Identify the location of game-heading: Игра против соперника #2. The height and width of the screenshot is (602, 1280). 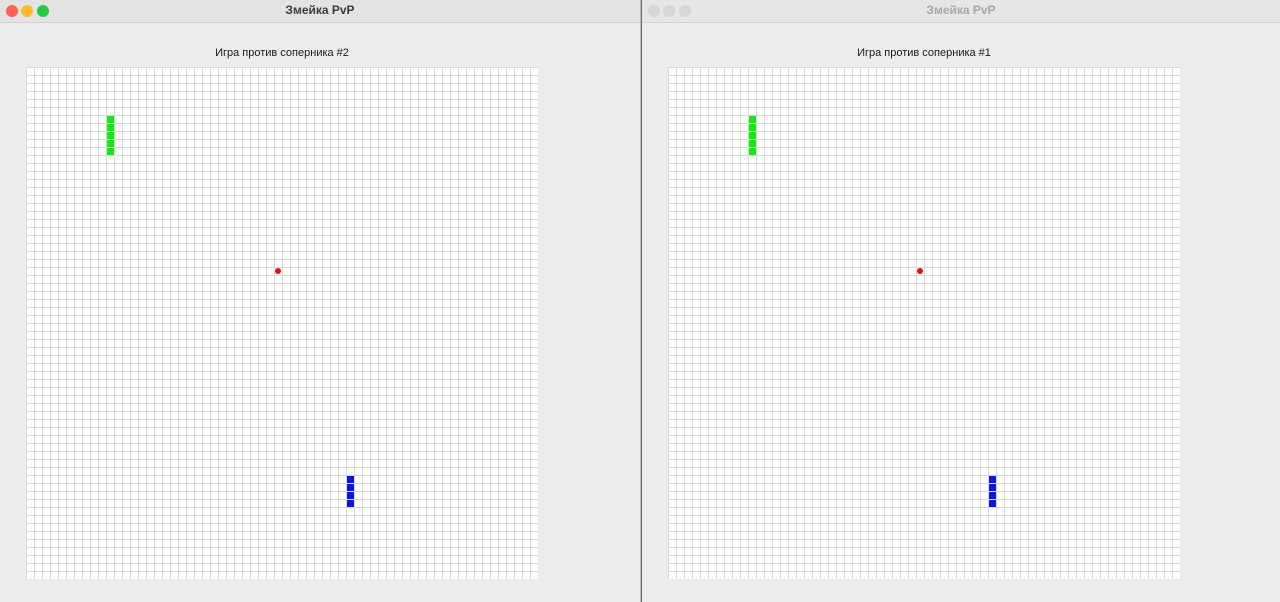
(282, 53).